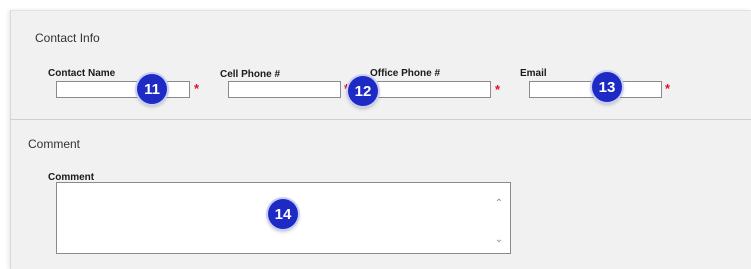  What do you see at coordinates (607, 87) in the screenshot?
I see `annotation-badge-13: 13` at bounding box center [607, 87].